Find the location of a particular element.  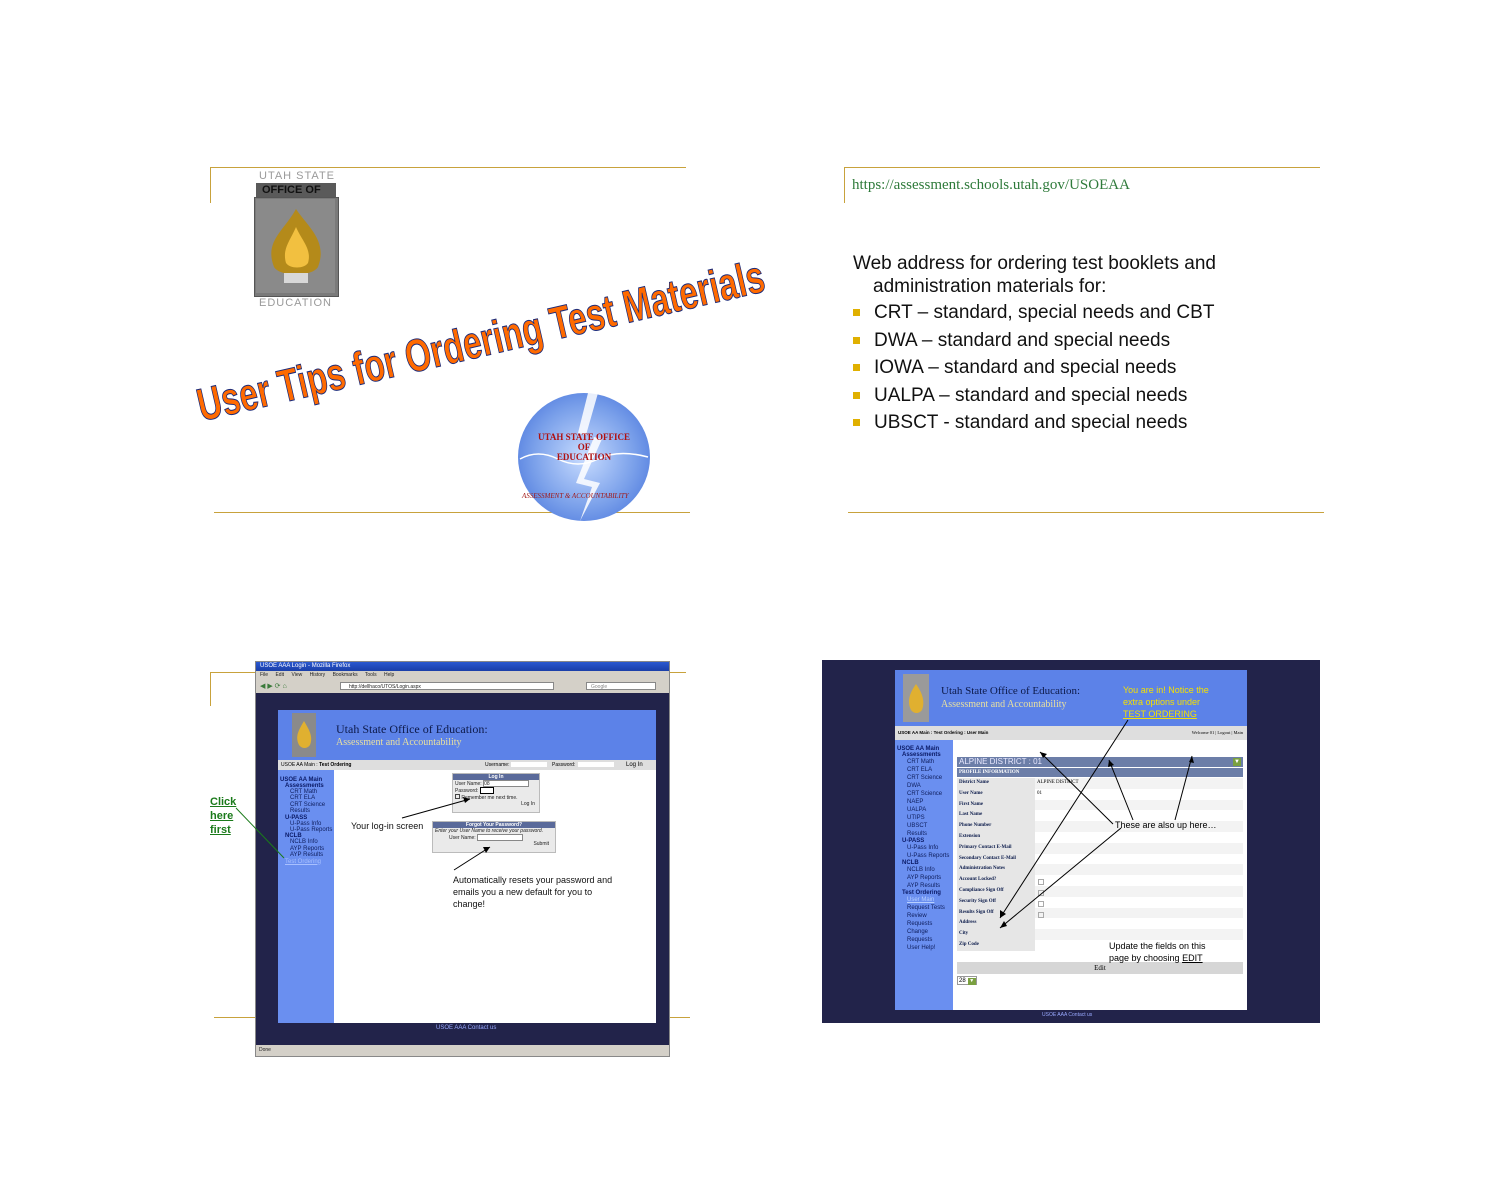

username-input is located at coordinates (529, 764).